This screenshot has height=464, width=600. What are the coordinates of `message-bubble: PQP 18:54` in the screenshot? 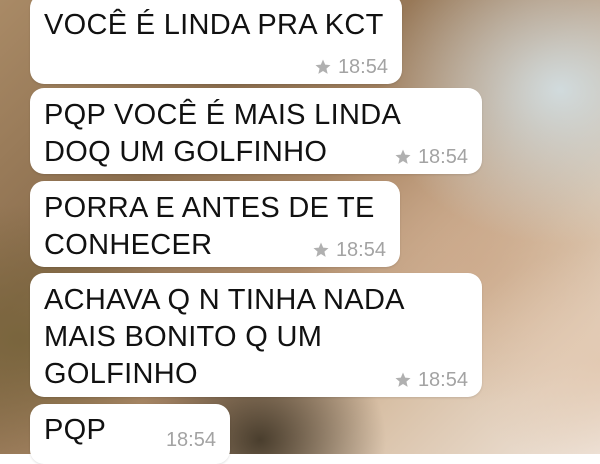 It's located at (130, 434).